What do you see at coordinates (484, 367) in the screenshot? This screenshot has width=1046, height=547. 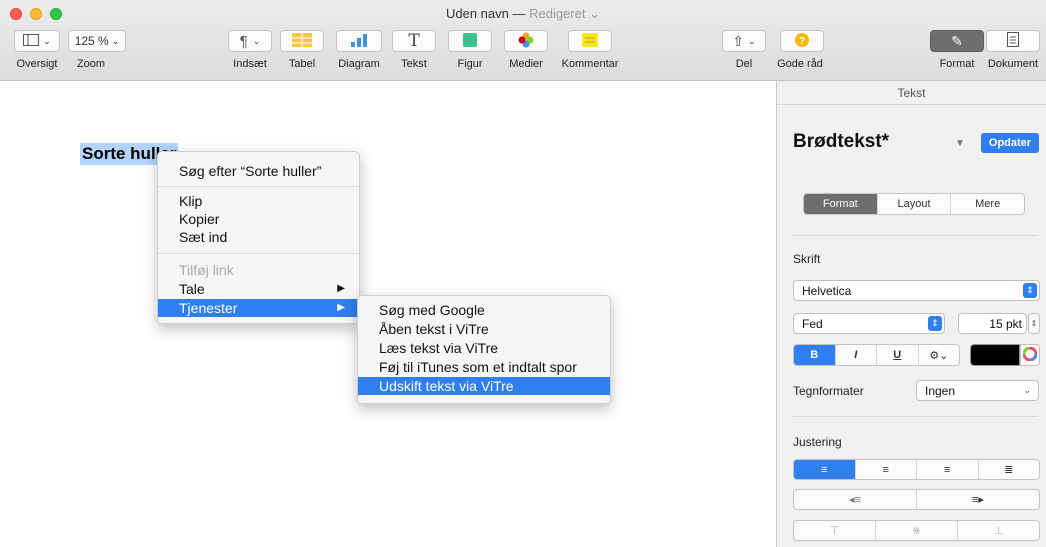 I see `service-item: Føj til iTunes som et indtalt spor` at bounding box center [484, 367].